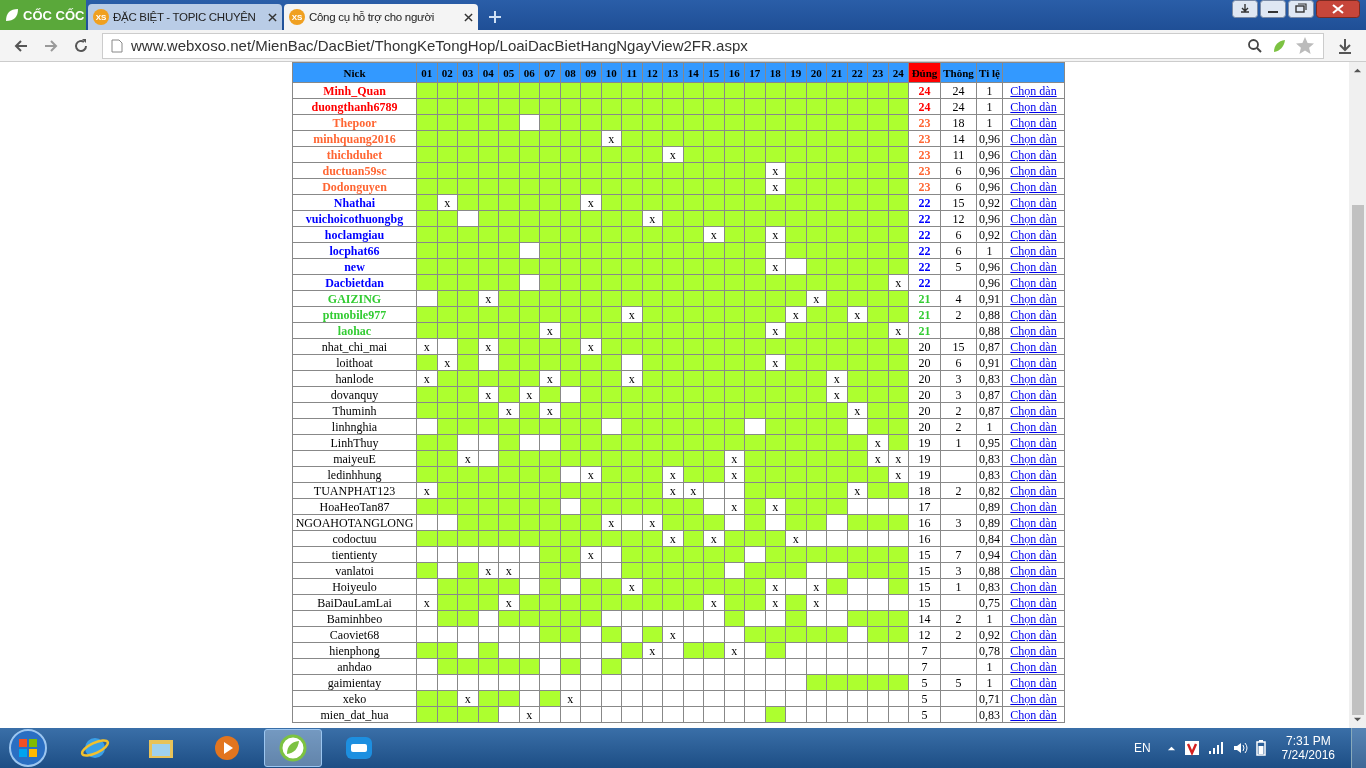 Image resolution: width=1366 pixels, height=768 pixels. What do you see at coordinates (354, 298) in the screenshot?
I see `nick-cell: GAIZING` at bounding box center [354, 298].